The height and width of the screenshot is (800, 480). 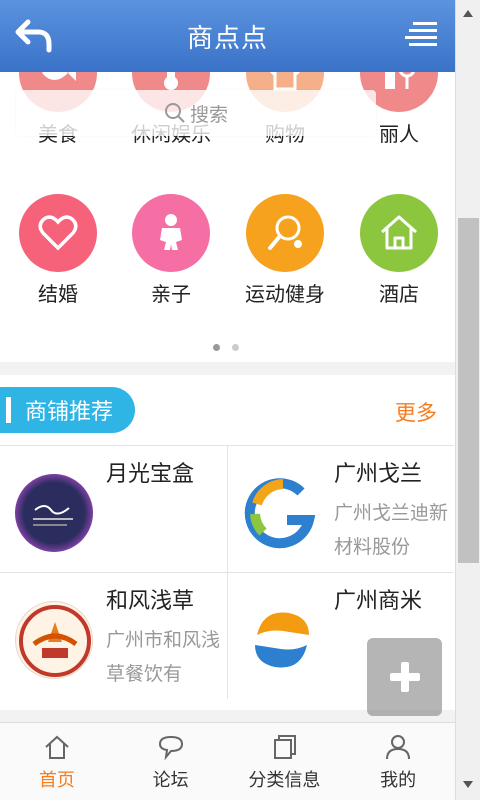 I want to click on scrollbar-thumb, so click(x=468, y=390).